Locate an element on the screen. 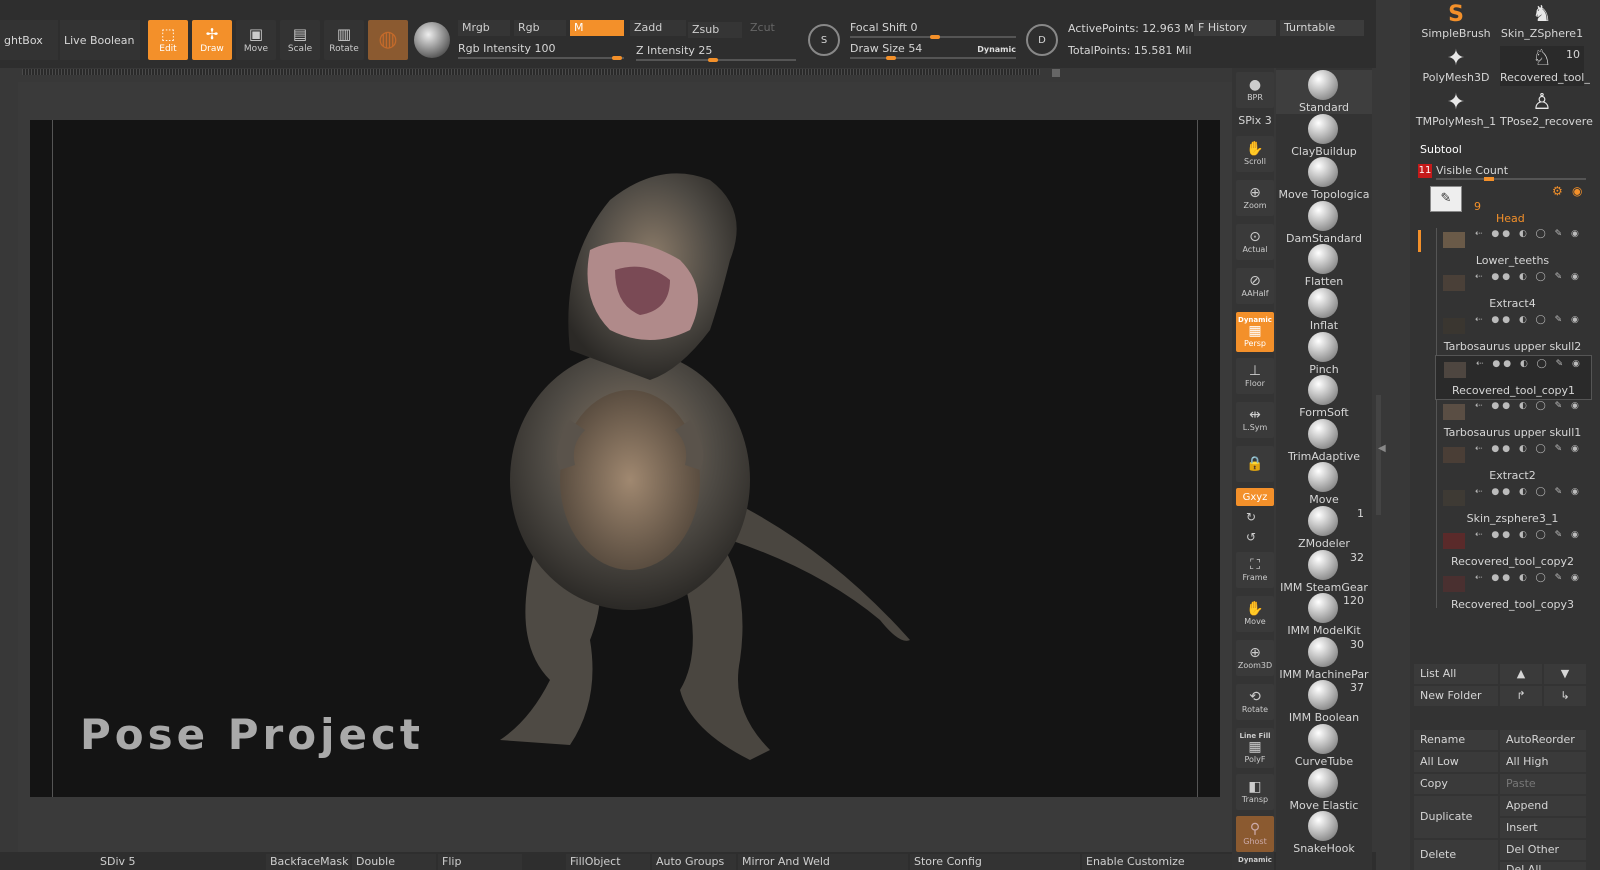 This screenshot has height=870, width=1600. brush-imm-steamgear: IMM SteamGear 32 is located at coordinates (1324, 571).